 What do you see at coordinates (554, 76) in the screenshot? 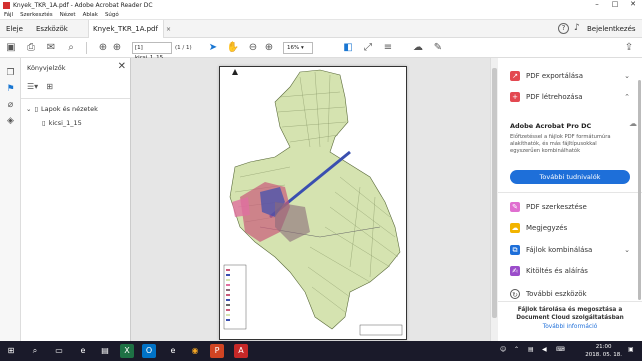
I see `export-pdf-label: PDF exportálása` at bounding box center [554, 76].